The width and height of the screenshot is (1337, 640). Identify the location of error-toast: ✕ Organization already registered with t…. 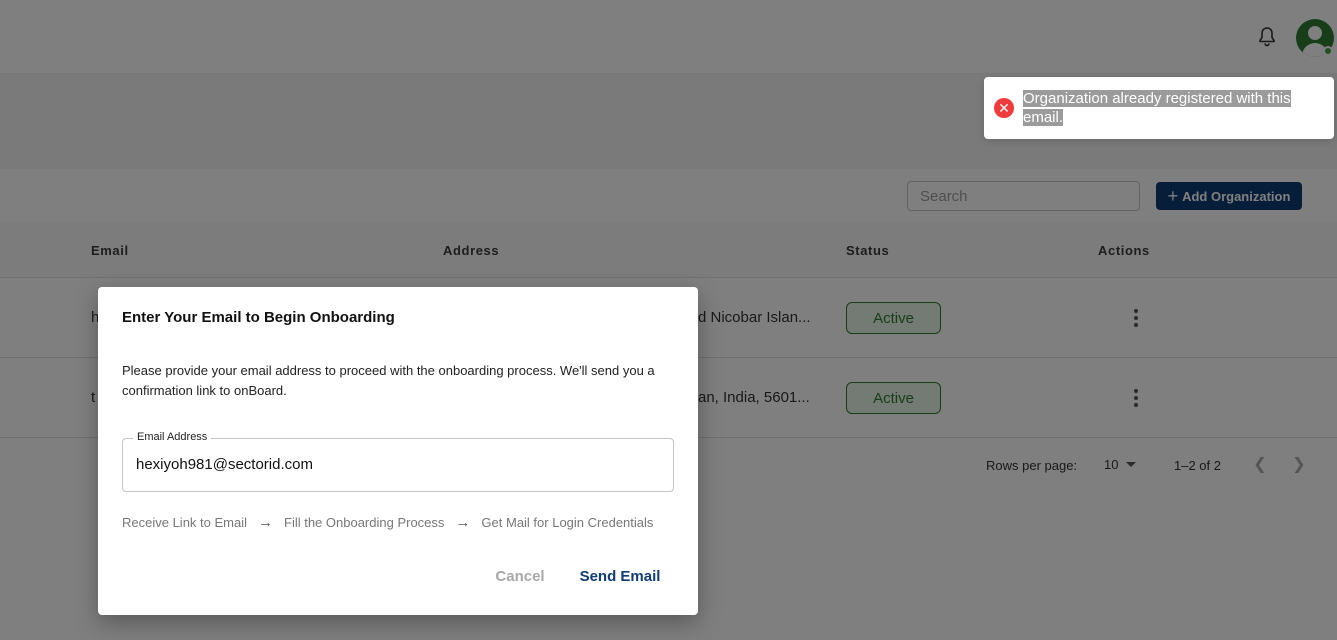
(1159, 108).